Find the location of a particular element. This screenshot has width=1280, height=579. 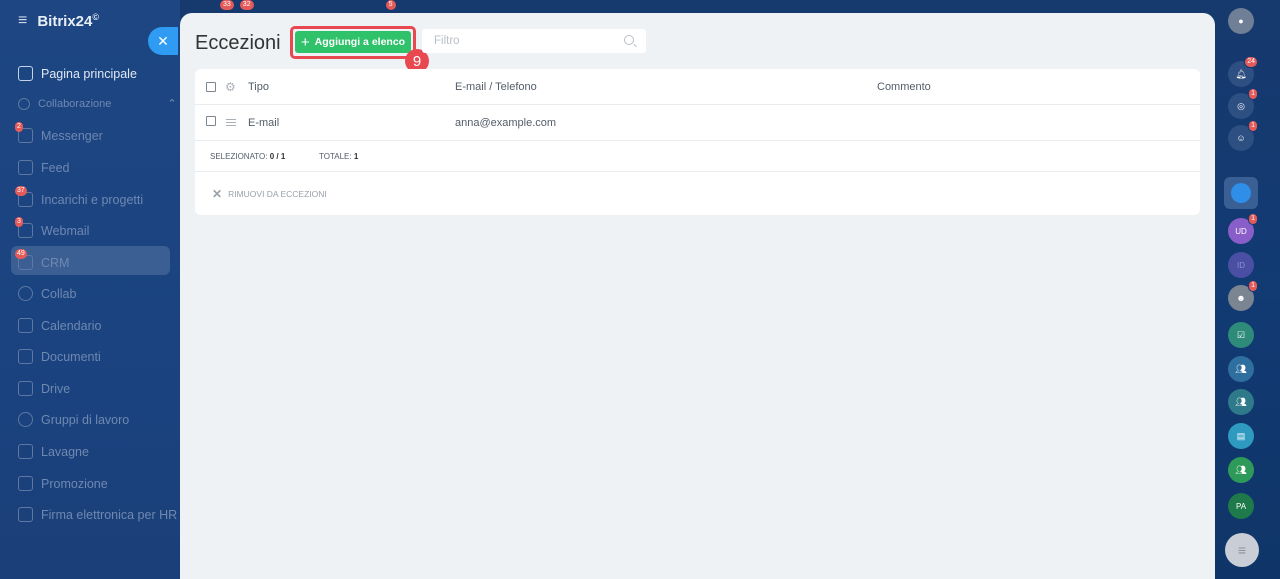

boards-icon is located at coordinates (25, 451).